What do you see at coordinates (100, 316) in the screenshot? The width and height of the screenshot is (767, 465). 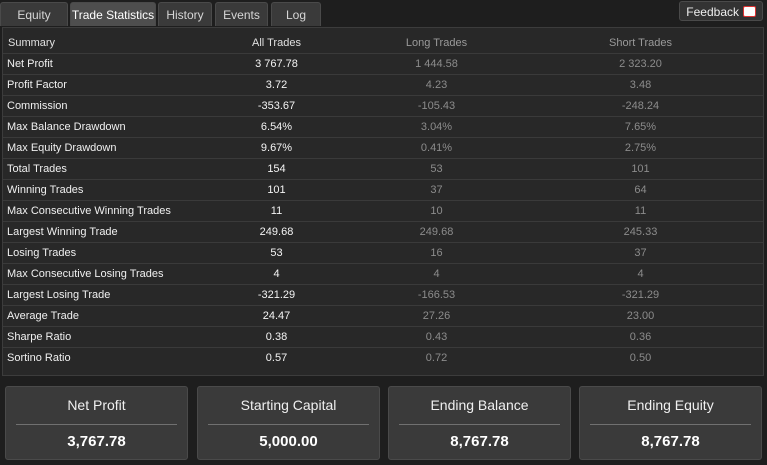 I see `row-label: Average Trade` at bounding box center [100, 316].